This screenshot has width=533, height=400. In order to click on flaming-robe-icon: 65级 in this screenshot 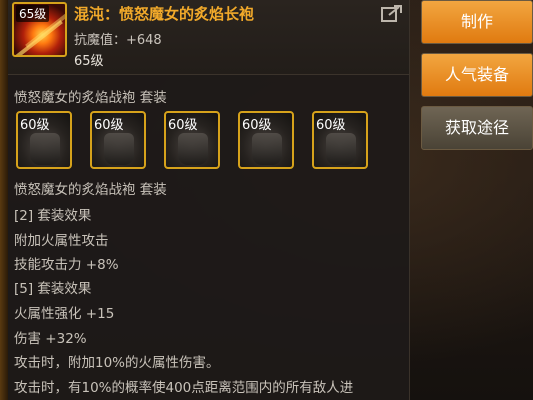, I will do `click(39, 29)`.